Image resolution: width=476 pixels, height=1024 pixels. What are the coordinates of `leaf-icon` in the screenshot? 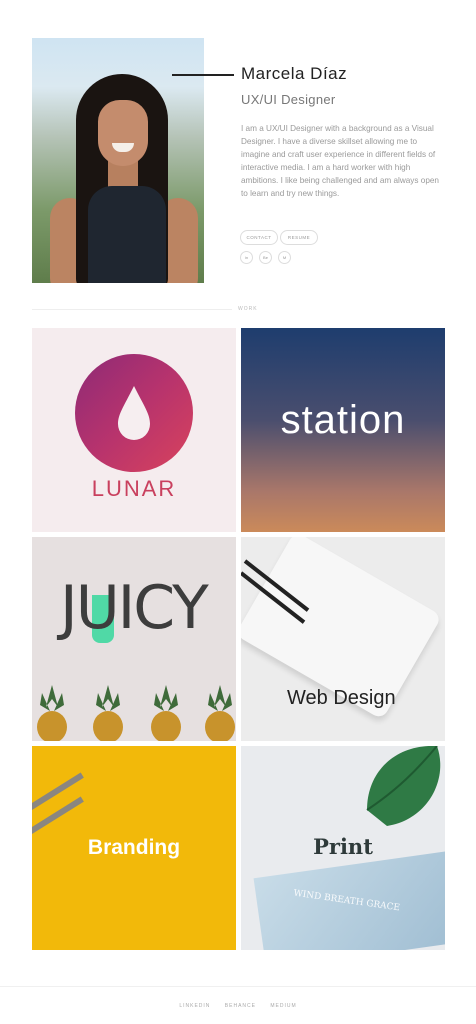 It's located at (403, 786).